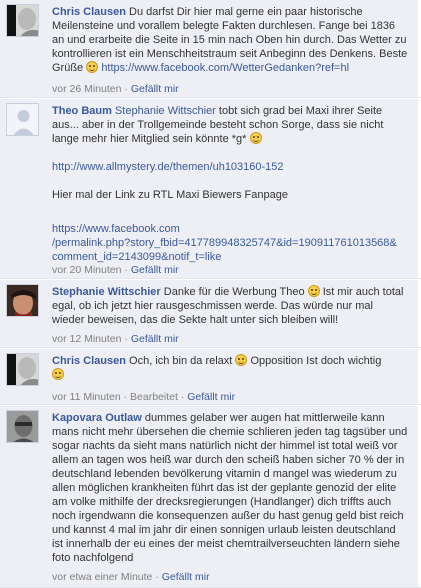  I want to click on comment-meta: vor 26 Minuten · Gefällt mir, so click(115, 89).